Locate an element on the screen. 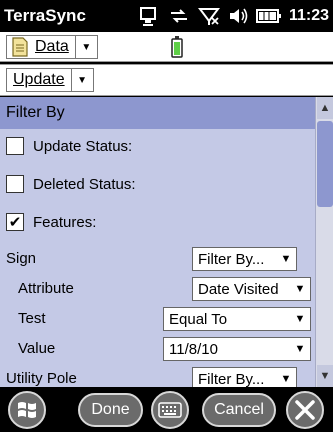 The image size is (333, 432). data-menu-label: Data is located at coordinates (52, 46).